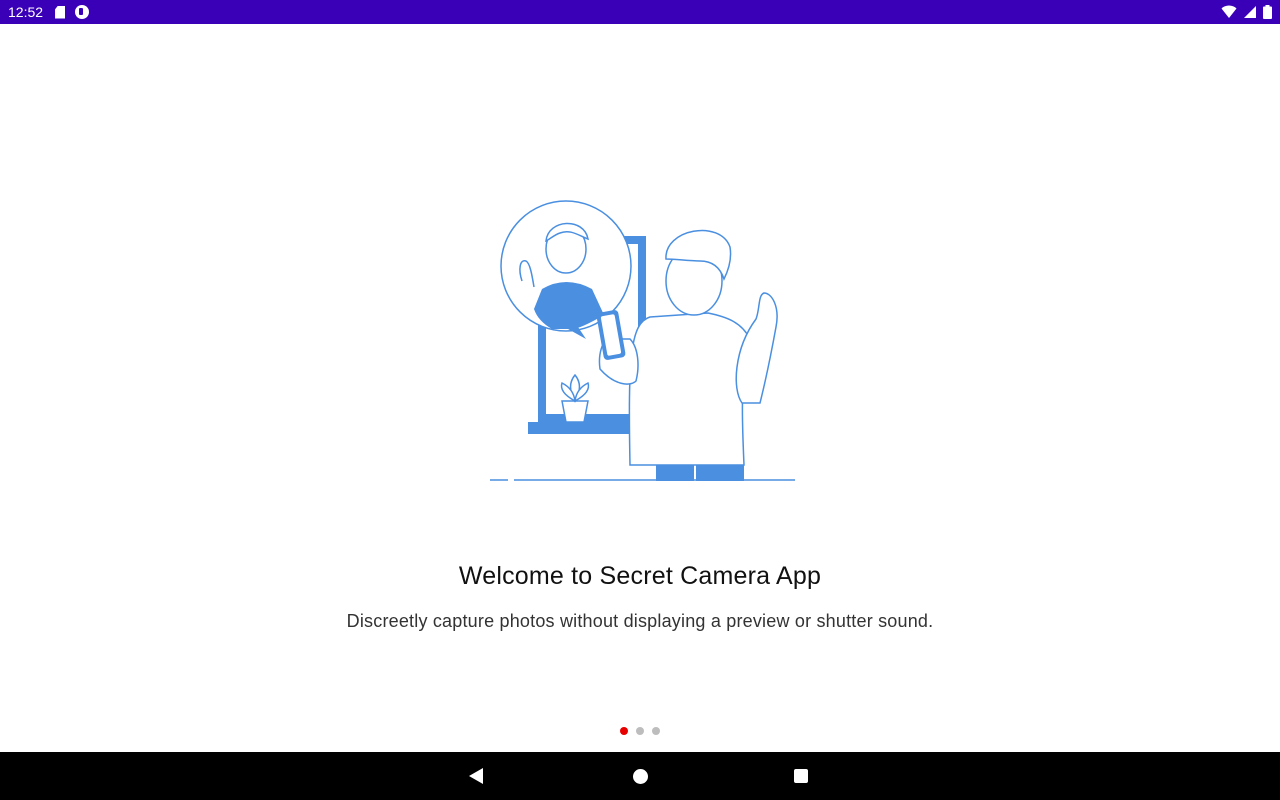  I want to click on home-icon, so click(640, 776).